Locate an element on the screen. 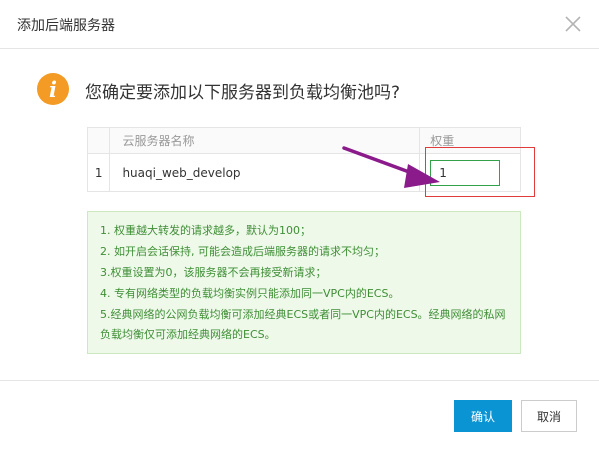 This screenshot has height=452, width=599. info-icon: i is located at coordinates (53, 89).